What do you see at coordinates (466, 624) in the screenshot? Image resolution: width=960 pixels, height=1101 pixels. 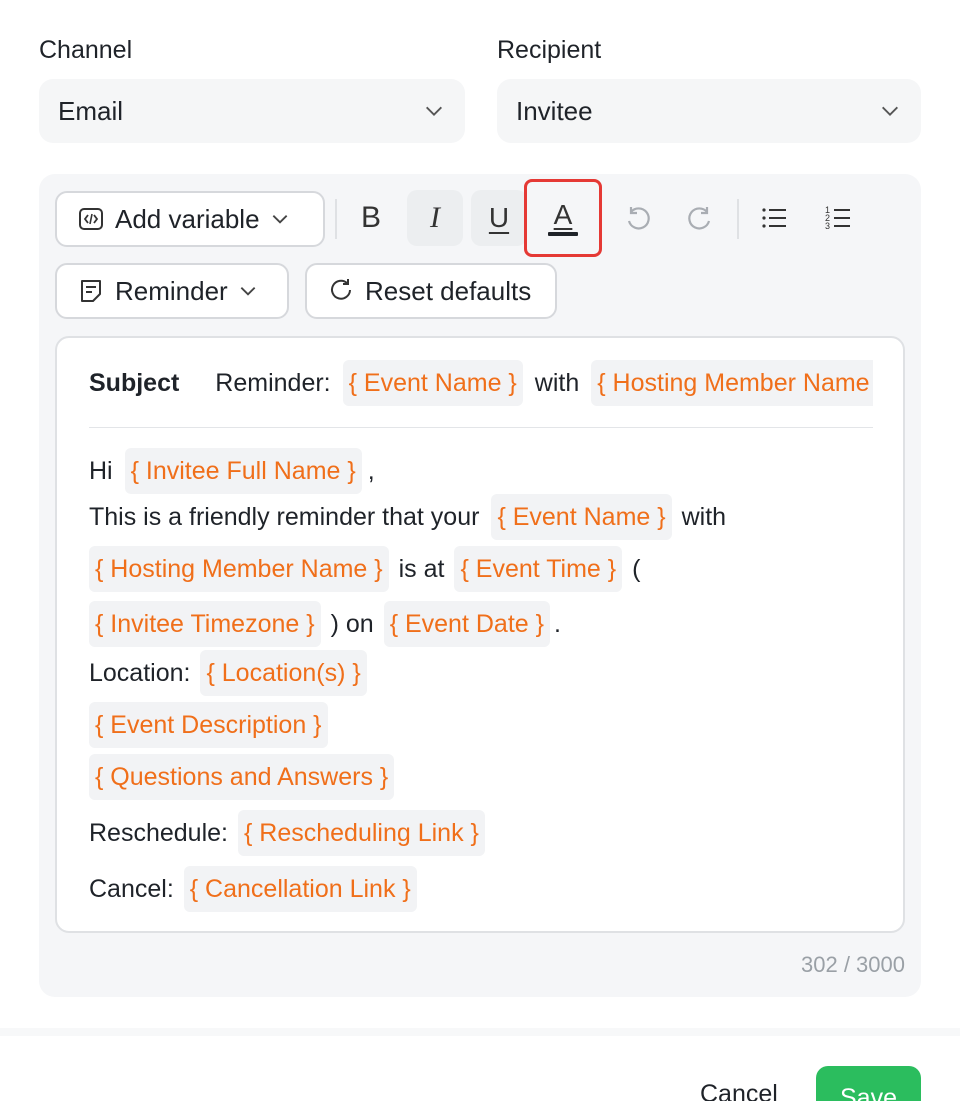 I see `variable-chip: { Event Date }` at bounding box center [466, 624].